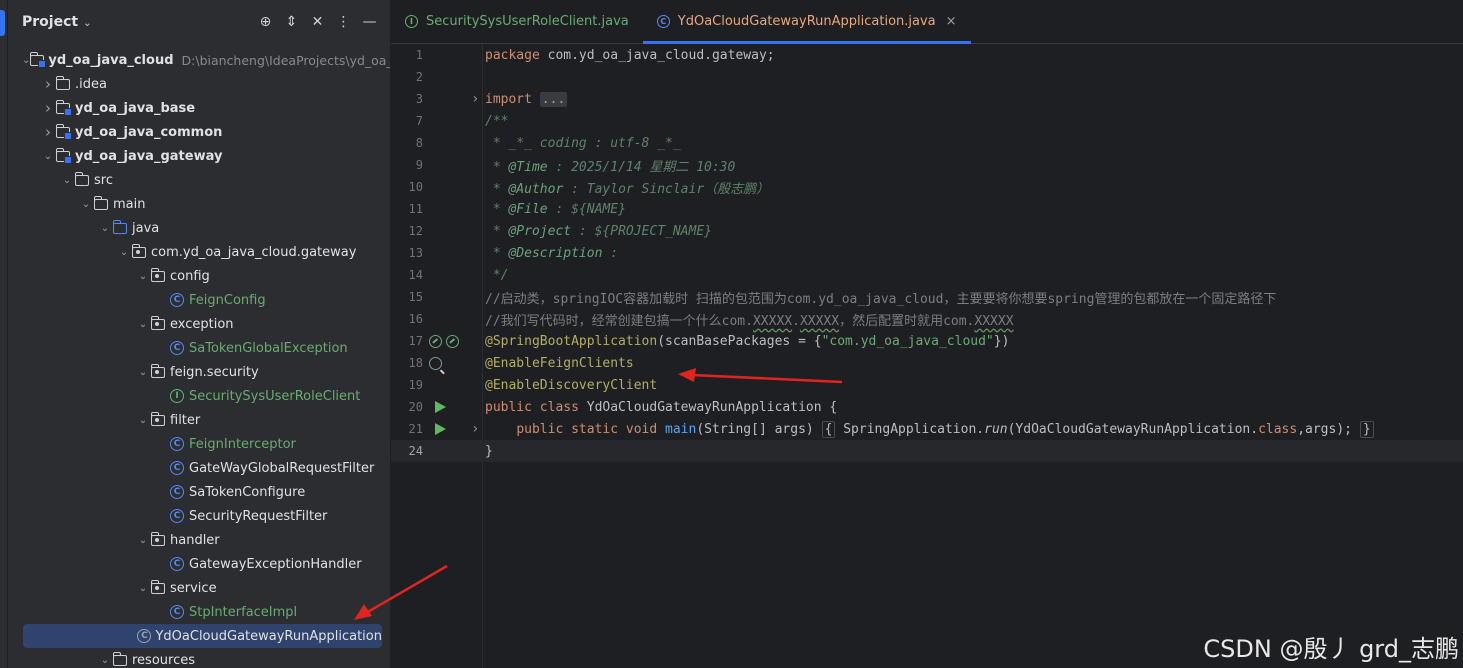 The height and width of the screenshot is (668, 1463). Describe the element at coordinates (195, 516) in the screenshot. I see `tree-item: C SecurityRequestFilter` at that location.